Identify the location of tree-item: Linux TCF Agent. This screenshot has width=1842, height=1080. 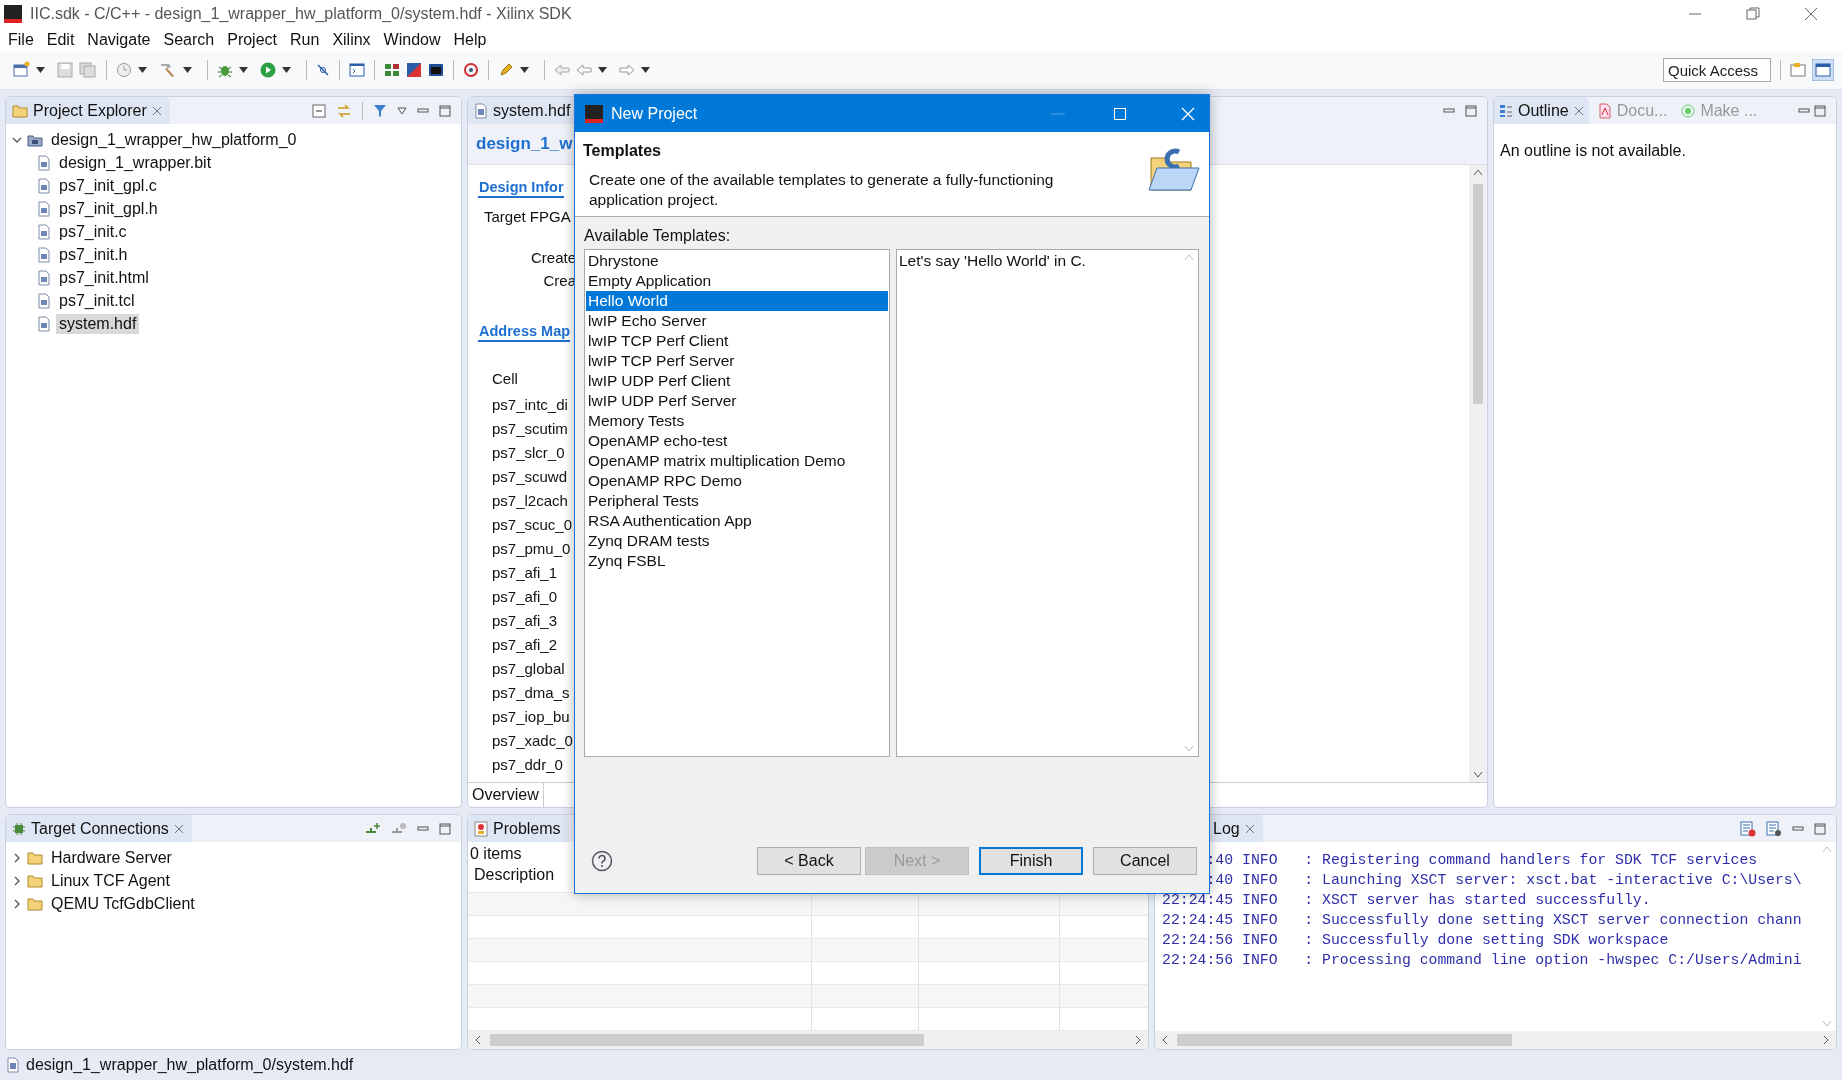
(110, 880).